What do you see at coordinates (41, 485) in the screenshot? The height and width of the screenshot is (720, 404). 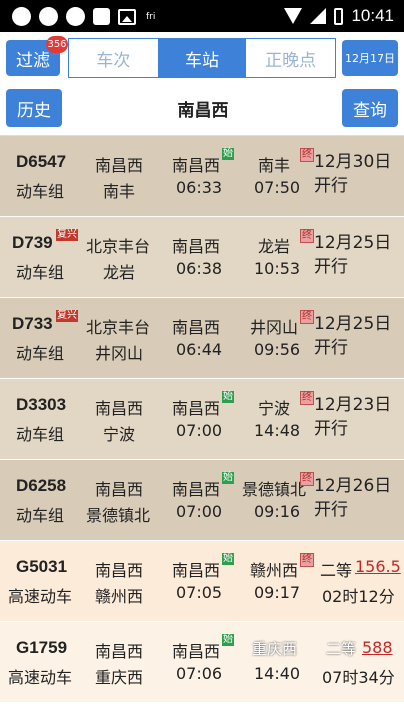 I see `train-code: D6258` at bounding box center [41, 485].